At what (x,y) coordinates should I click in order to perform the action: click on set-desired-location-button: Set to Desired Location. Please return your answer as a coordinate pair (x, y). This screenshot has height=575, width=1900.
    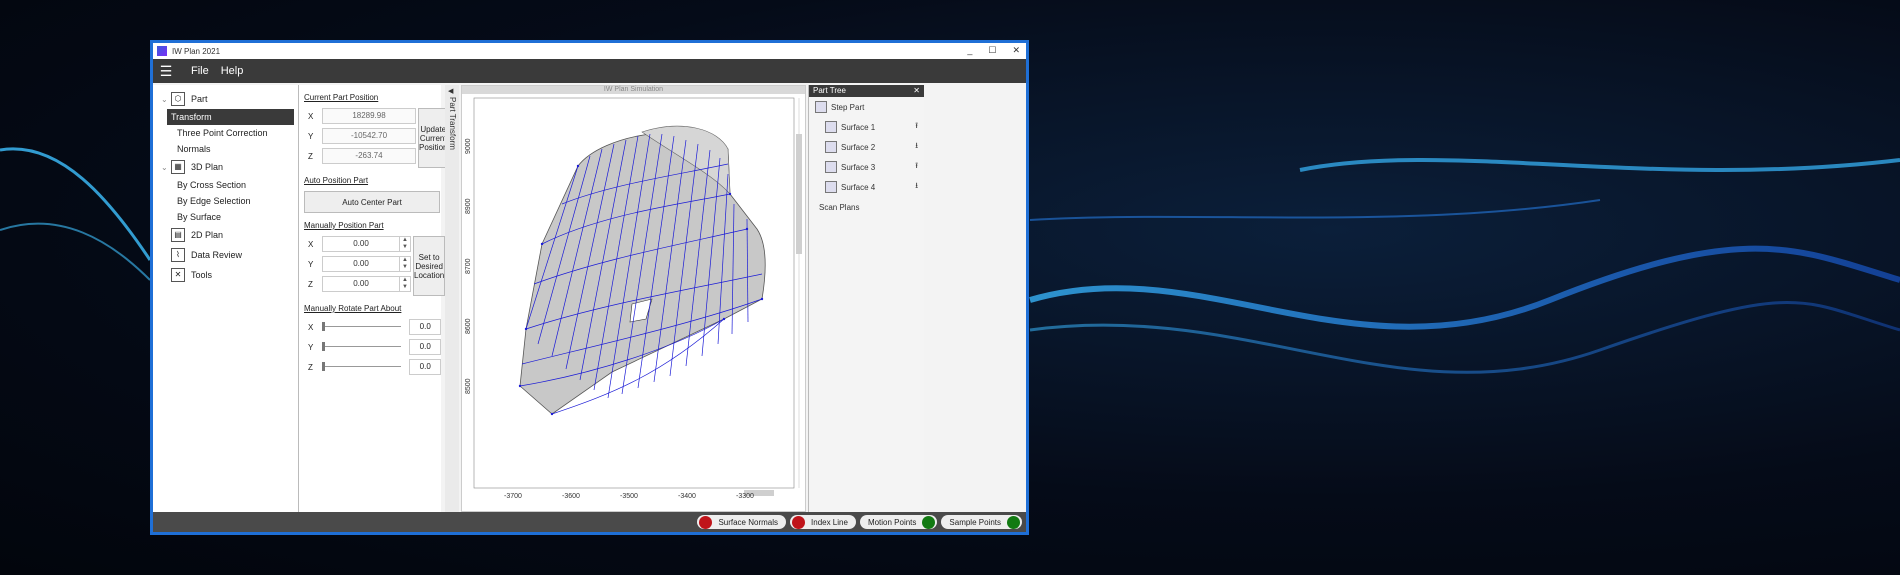
    Looking at the image, I should click on (429, 266).